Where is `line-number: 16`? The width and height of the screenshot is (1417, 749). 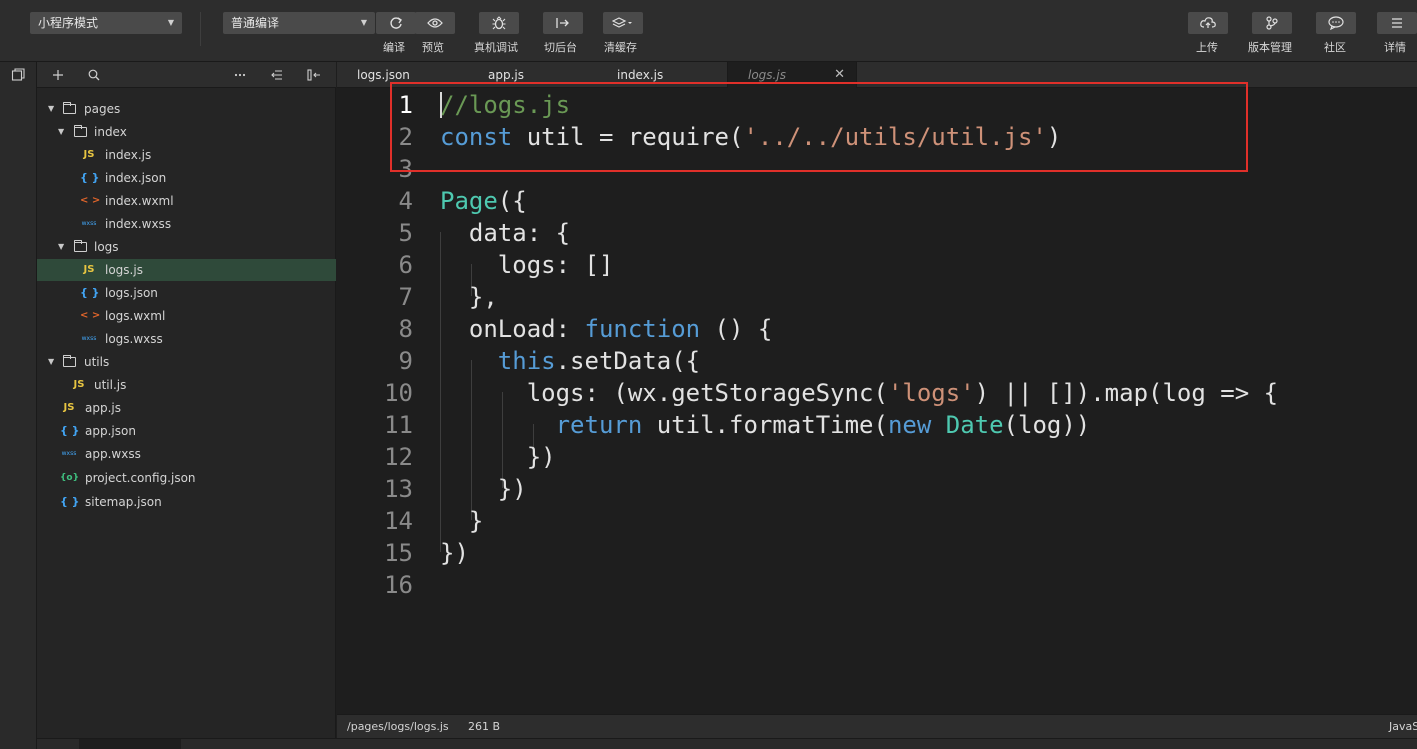 line-number: 16 is located at coordinates (398, 585).